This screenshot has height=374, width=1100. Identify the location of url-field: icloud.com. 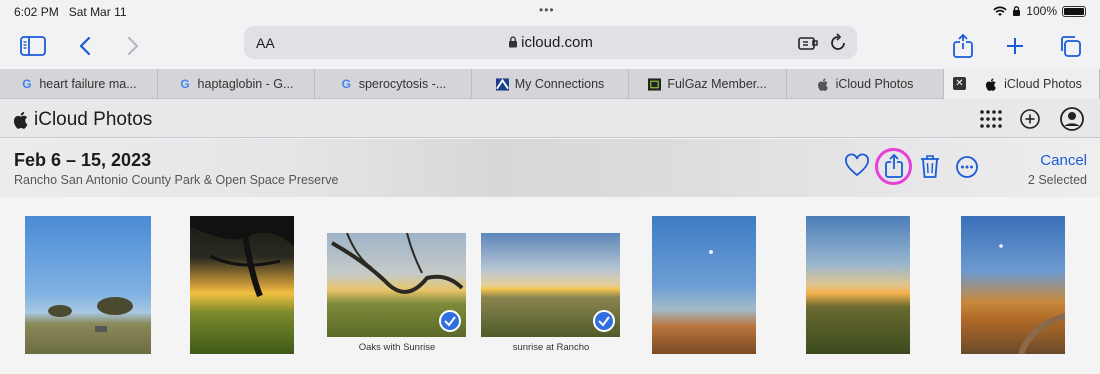
(550, 42).